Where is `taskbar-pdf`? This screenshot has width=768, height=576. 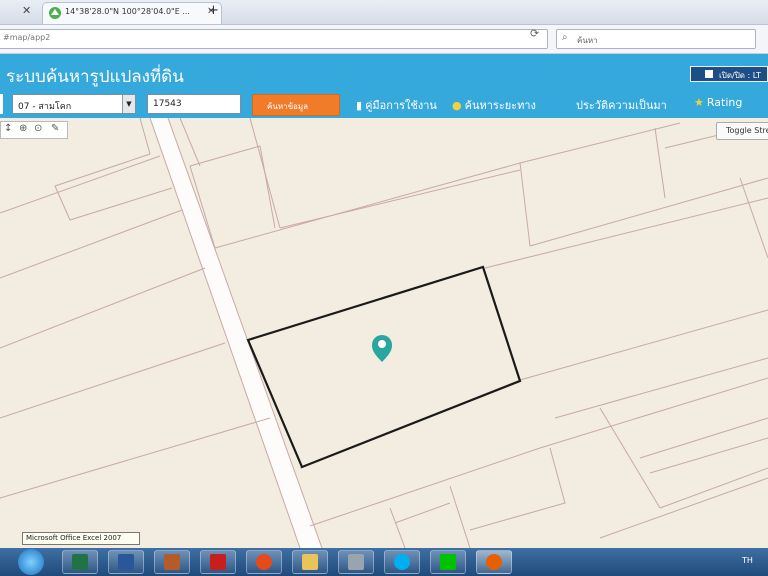
taskbar-pdf is located at coordinates (218, 562).